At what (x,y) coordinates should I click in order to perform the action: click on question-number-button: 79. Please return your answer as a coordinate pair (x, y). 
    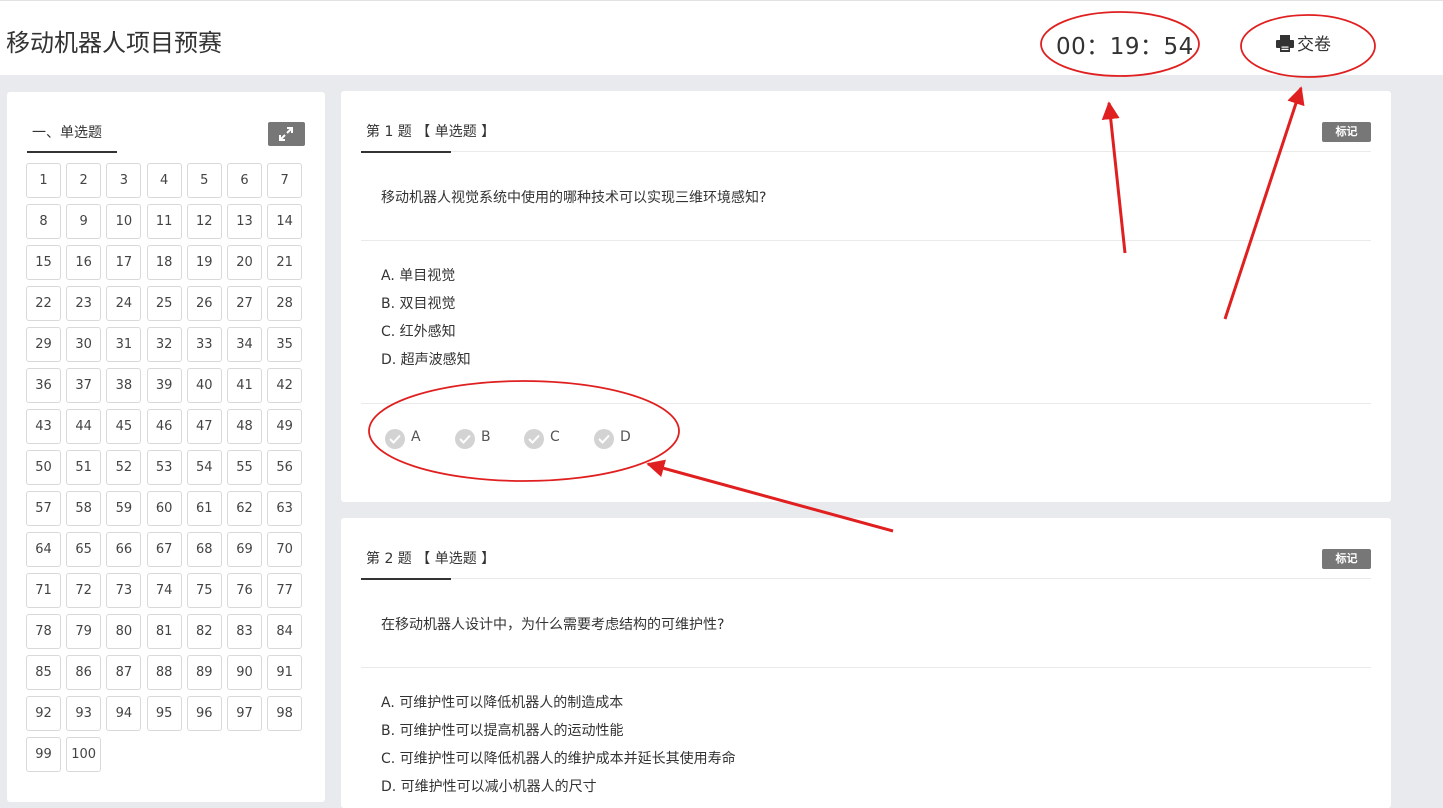
    Looking at the image, I should click on (84, 631).